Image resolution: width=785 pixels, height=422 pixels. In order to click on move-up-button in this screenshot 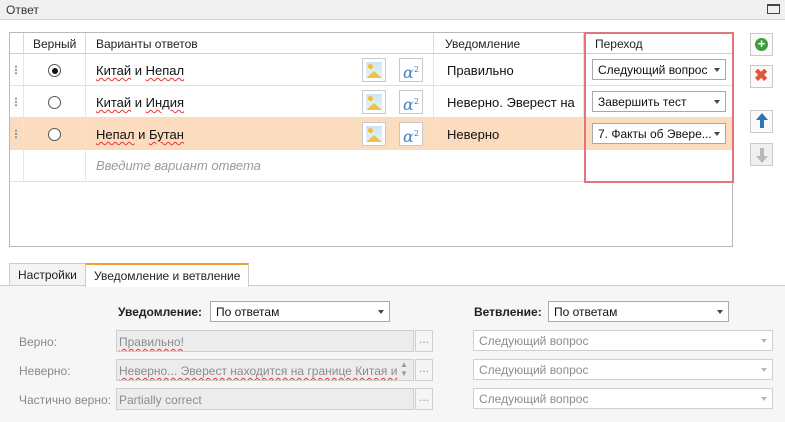, I will do `click(761, 121)`.